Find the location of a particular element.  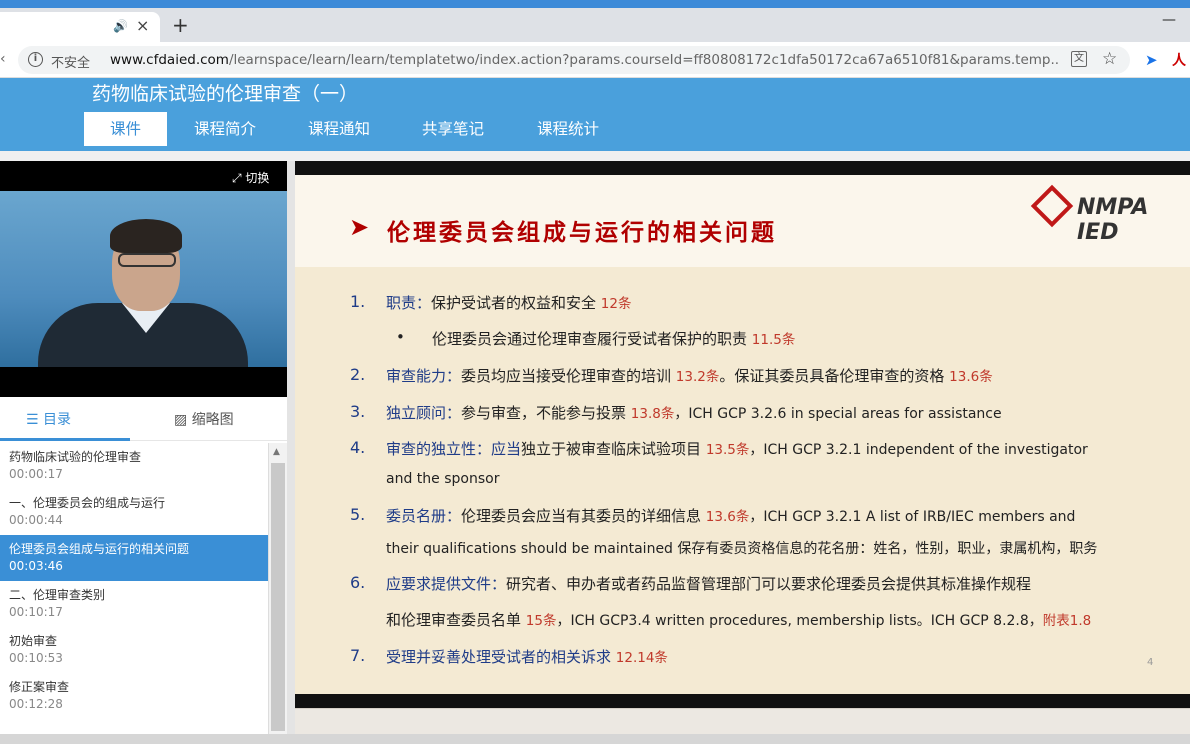

lecturer-video-frame is located at coordinates (143, 279).